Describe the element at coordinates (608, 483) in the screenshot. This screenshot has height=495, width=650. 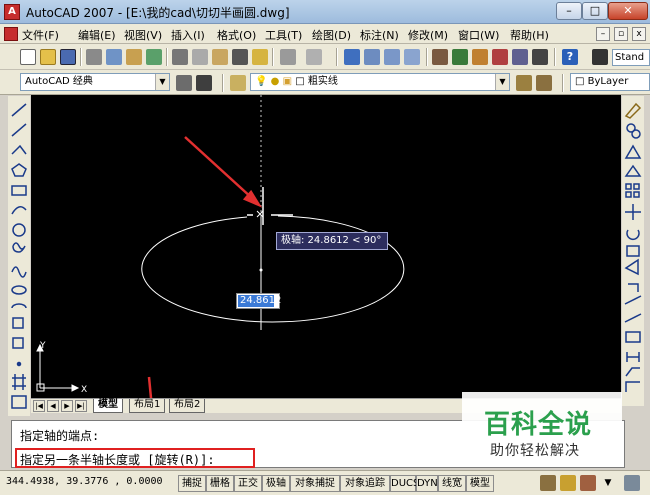
I see `status-menu-chevron-icon: ▼` at that location.